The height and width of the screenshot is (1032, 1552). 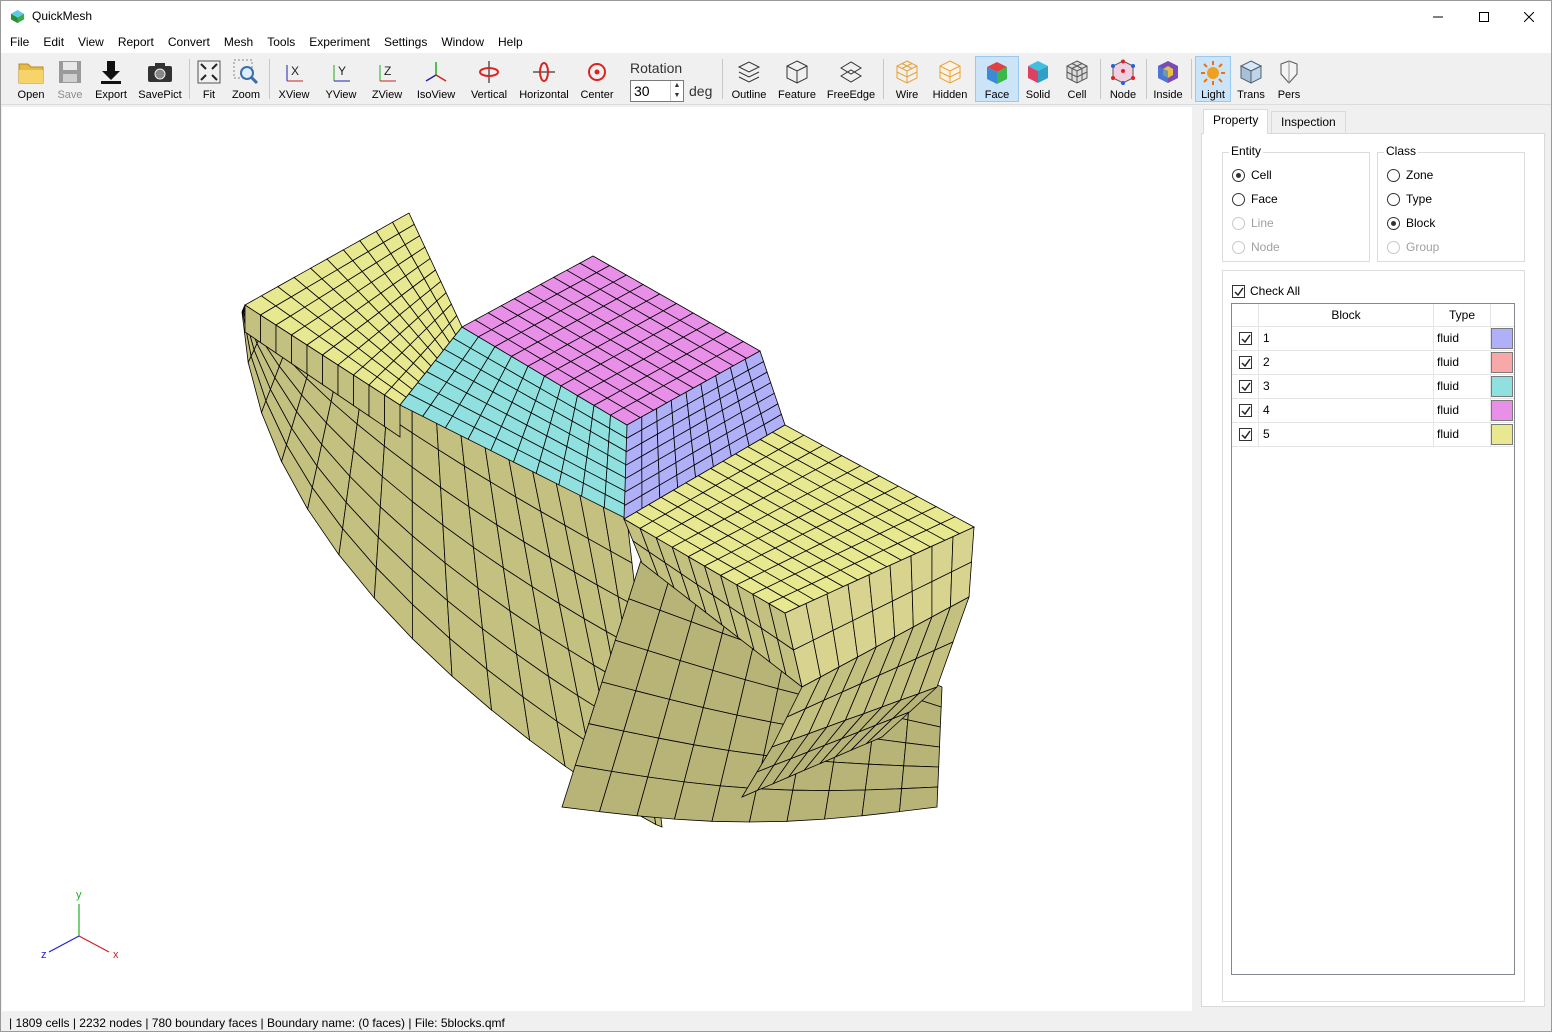 What do you see at coordinates (436, 79) in the screenshot?
I see `isoview-button: IsoView` at bounding box center [436, 79].